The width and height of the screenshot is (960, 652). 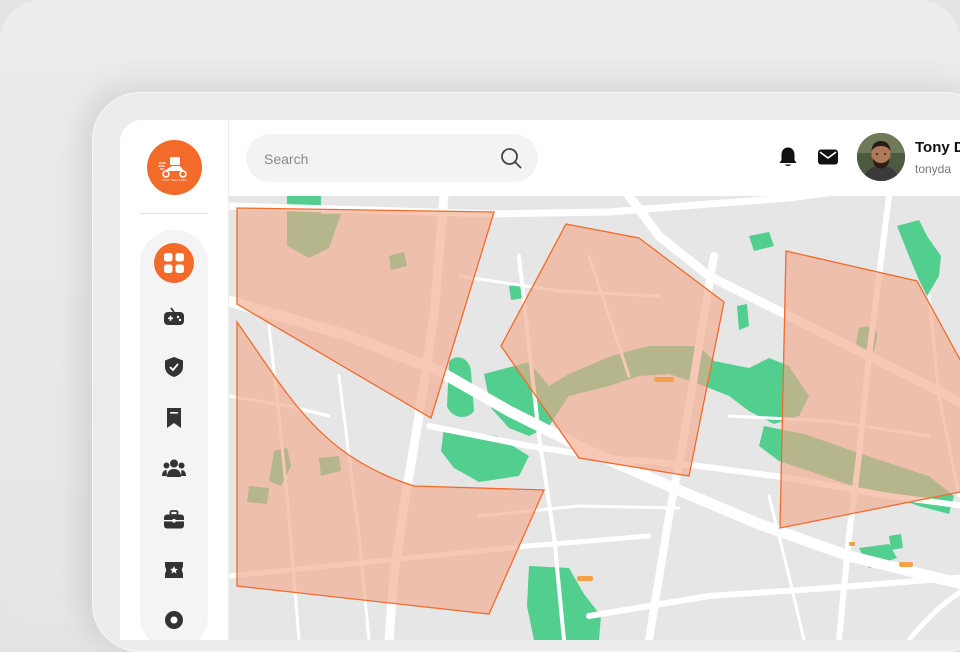 I want to click on notifications-button, so click(x=788, y=157).